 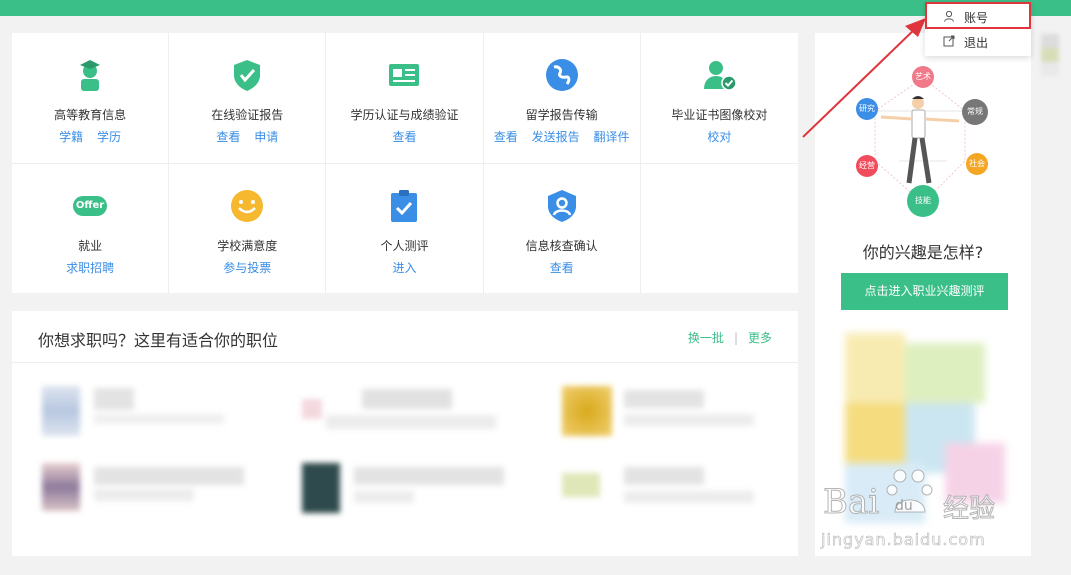 I want to click on career-interest-test-button: 点击进入职业兴趣测评, so click(x=924, y=291).